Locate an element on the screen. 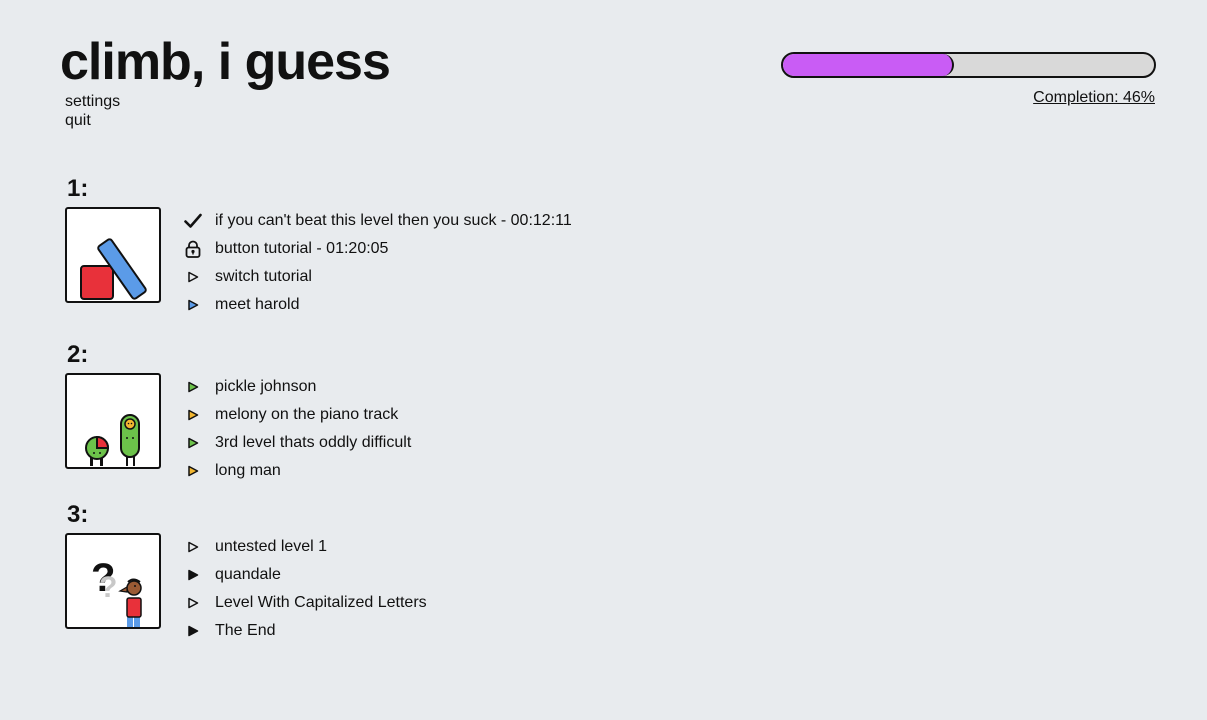 The height and width of the screenshot is (720, 1207). main-menu: settings quit is located at coordinates (92, 111).